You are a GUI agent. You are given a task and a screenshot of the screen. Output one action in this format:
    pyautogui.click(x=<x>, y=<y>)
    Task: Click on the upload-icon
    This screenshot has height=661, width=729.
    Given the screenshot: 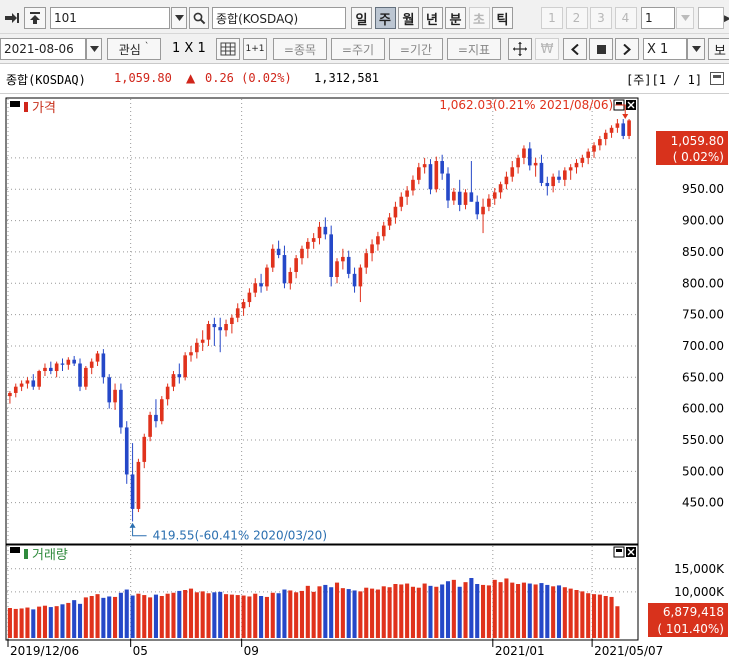 What is the action you would take?
    pyautogui.click(x=35, y=18)
    